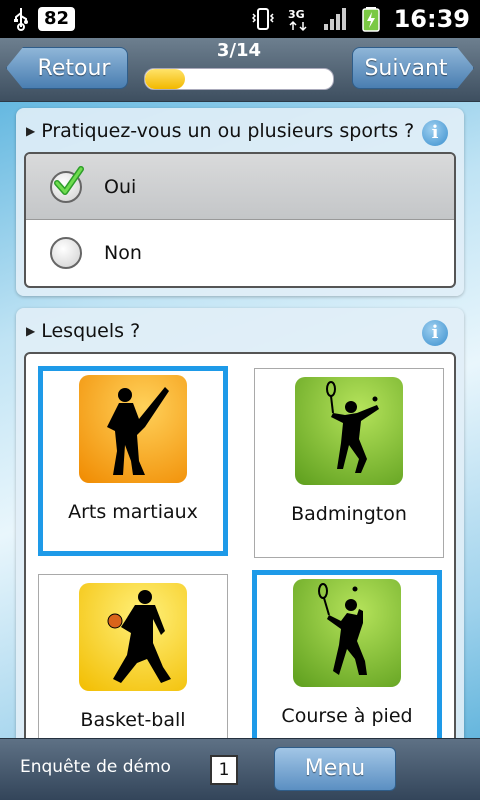 The width and height of the screenshot is (480, 800). I want to click on sport-label: Course à pied, so click(347, 716).